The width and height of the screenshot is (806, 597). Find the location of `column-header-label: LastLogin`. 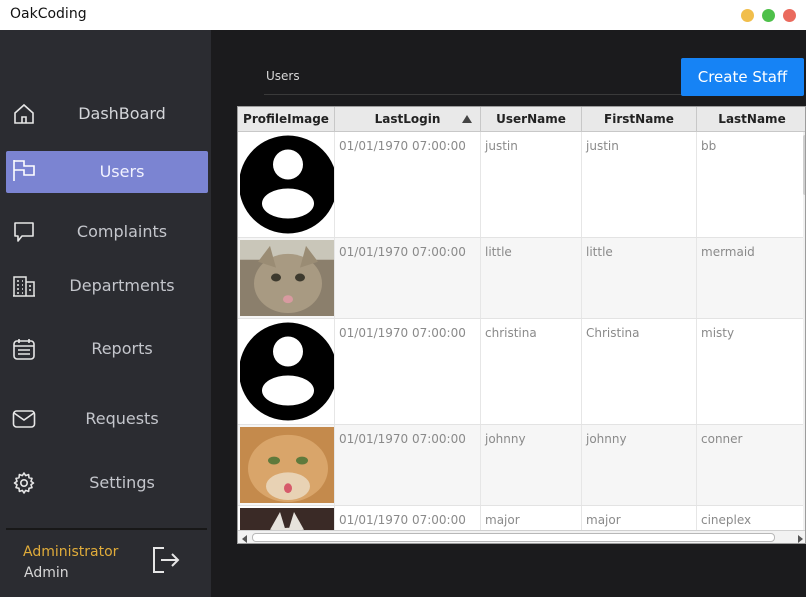

column-header-label: LastLogin is located at coordinates (407, 119).